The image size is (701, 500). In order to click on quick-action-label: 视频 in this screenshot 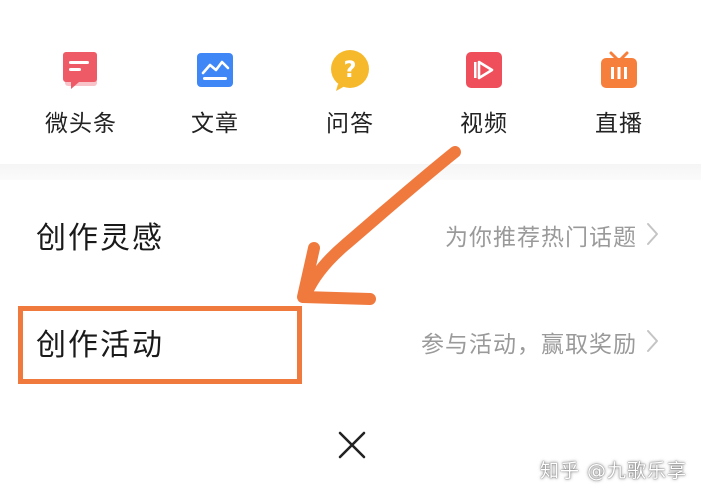, I will do `click(484, 124)`.